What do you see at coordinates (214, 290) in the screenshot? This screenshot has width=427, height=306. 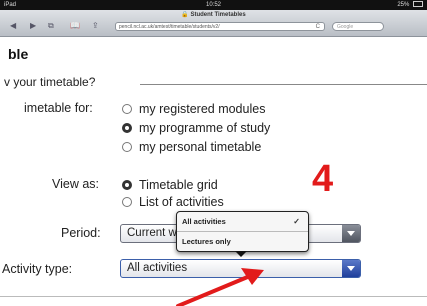 I see `annotation-arrow-shaft` at bounding box center [214, 290].